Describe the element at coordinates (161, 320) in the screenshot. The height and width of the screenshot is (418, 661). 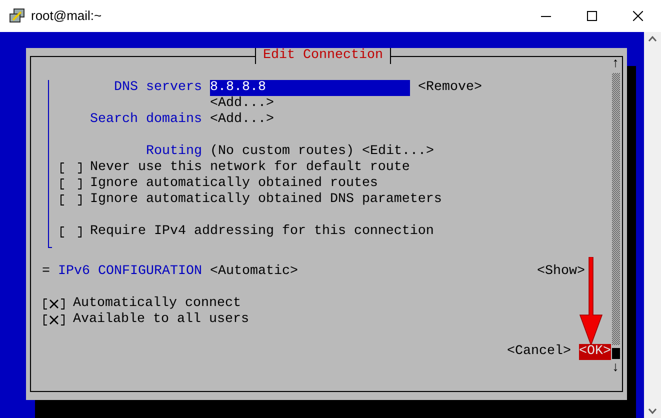
I see `option-label: Available to all users` at that location.